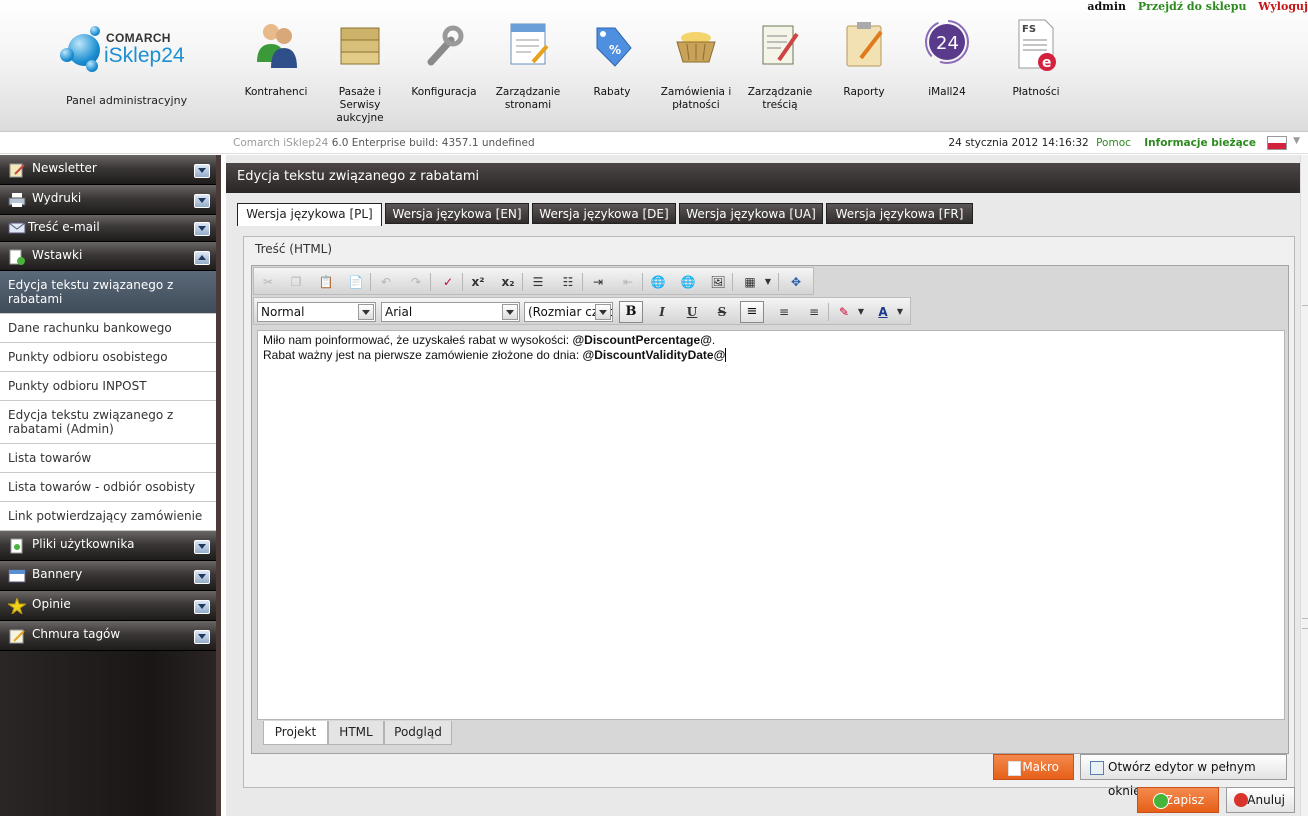  I want to click on italic-button: I, so click(662, 312).